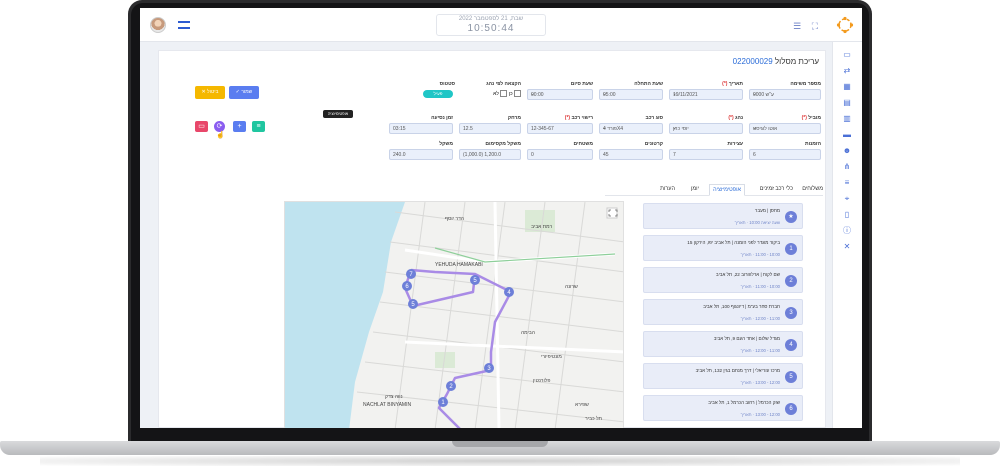 The image size is (1000, 476). I want to click on field-task-number: מספר משימה ע"ש 0000, so click(785, 93).